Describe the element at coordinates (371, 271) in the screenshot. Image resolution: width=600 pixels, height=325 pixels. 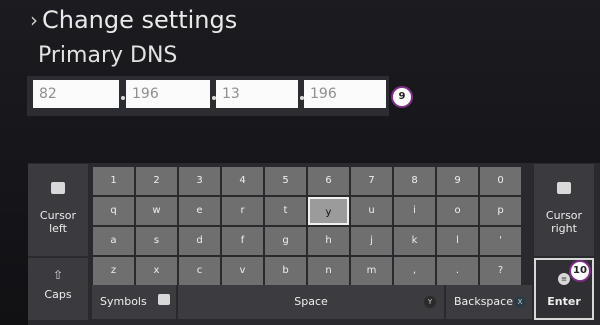
I see `key-m: m` at that location.